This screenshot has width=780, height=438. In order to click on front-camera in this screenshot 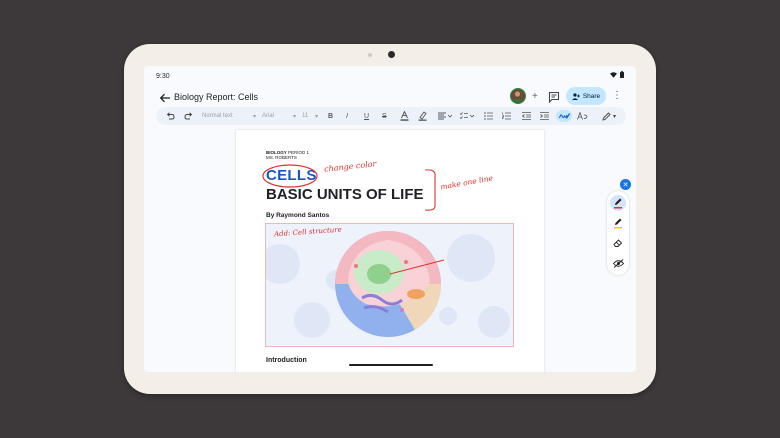, I will do `click(391, 54)`.